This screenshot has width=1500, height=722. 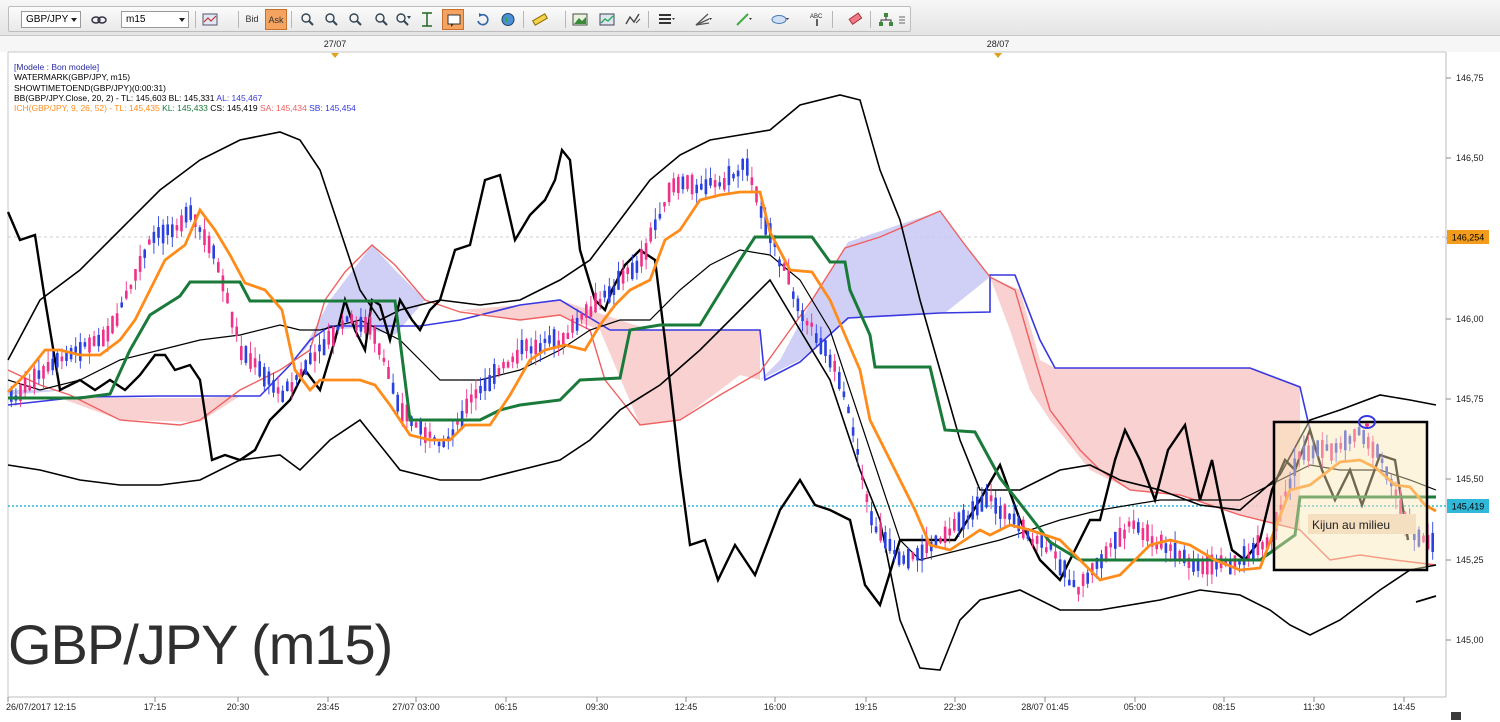 What do you see at coordinates (1468, 507) in the screenshot?
I see `current-price-tag-label: 145,419` at bounding box center [1468, 507].